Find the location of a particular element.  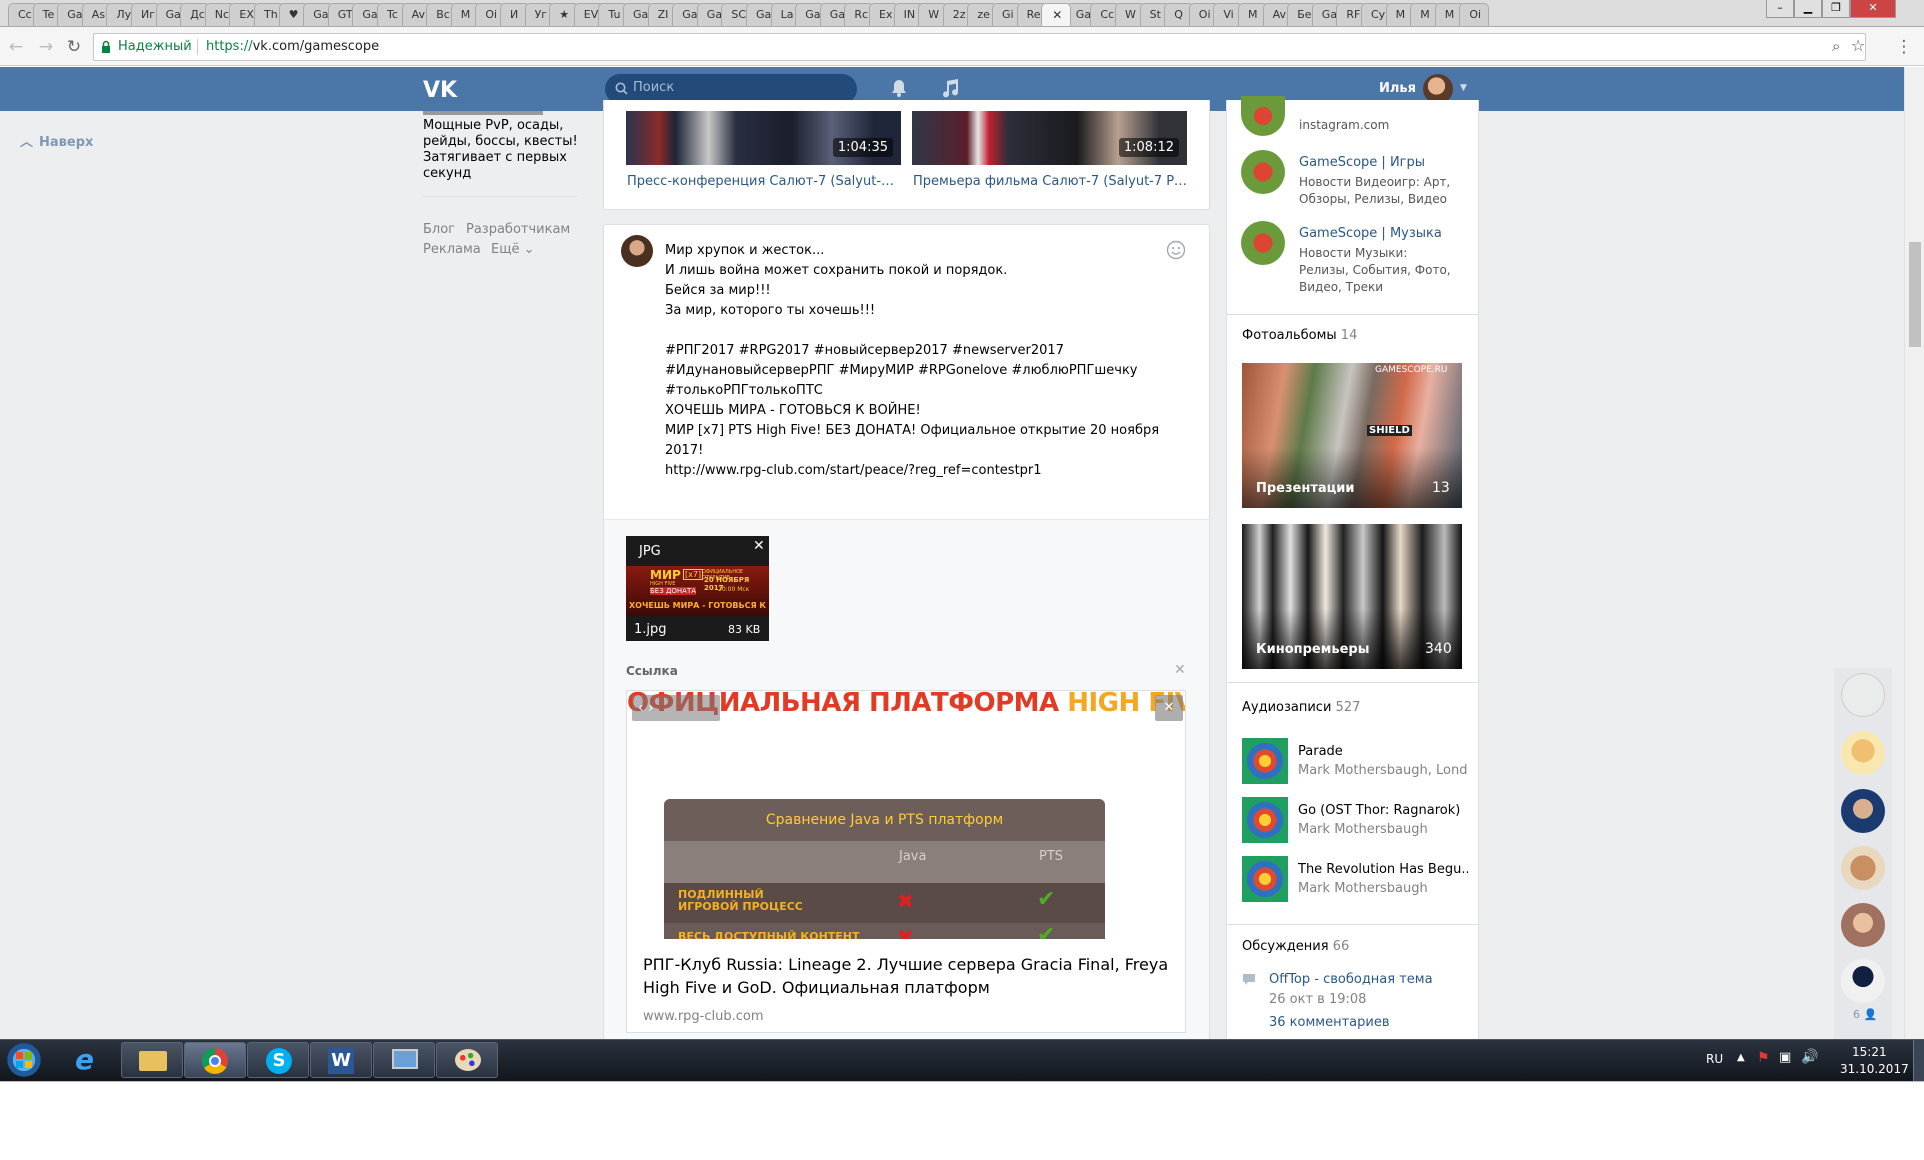

music-icon is located at coordinates (950, 88).